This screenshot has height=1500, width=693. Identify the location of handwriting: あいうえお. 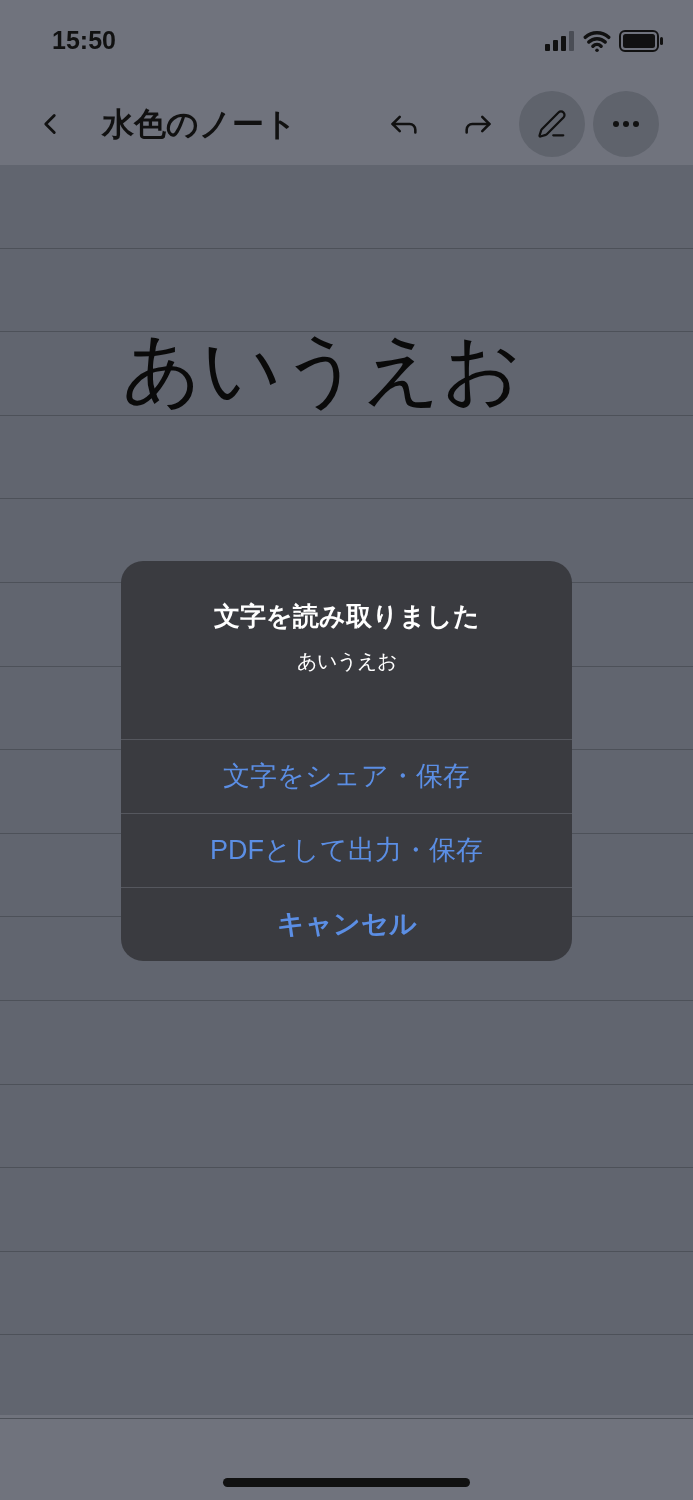
(322, 369).